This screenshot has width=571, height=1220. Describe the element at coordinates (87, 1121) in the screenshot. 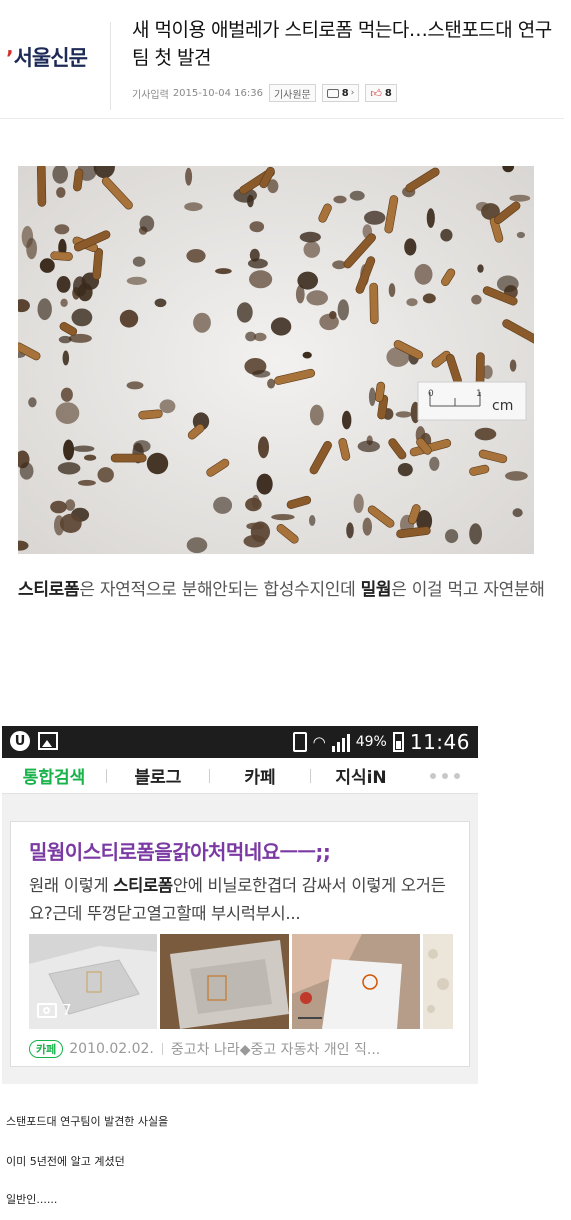

I see `note-line-1: 스탠포드대 연구팀이 발견한 사실을` at that location.